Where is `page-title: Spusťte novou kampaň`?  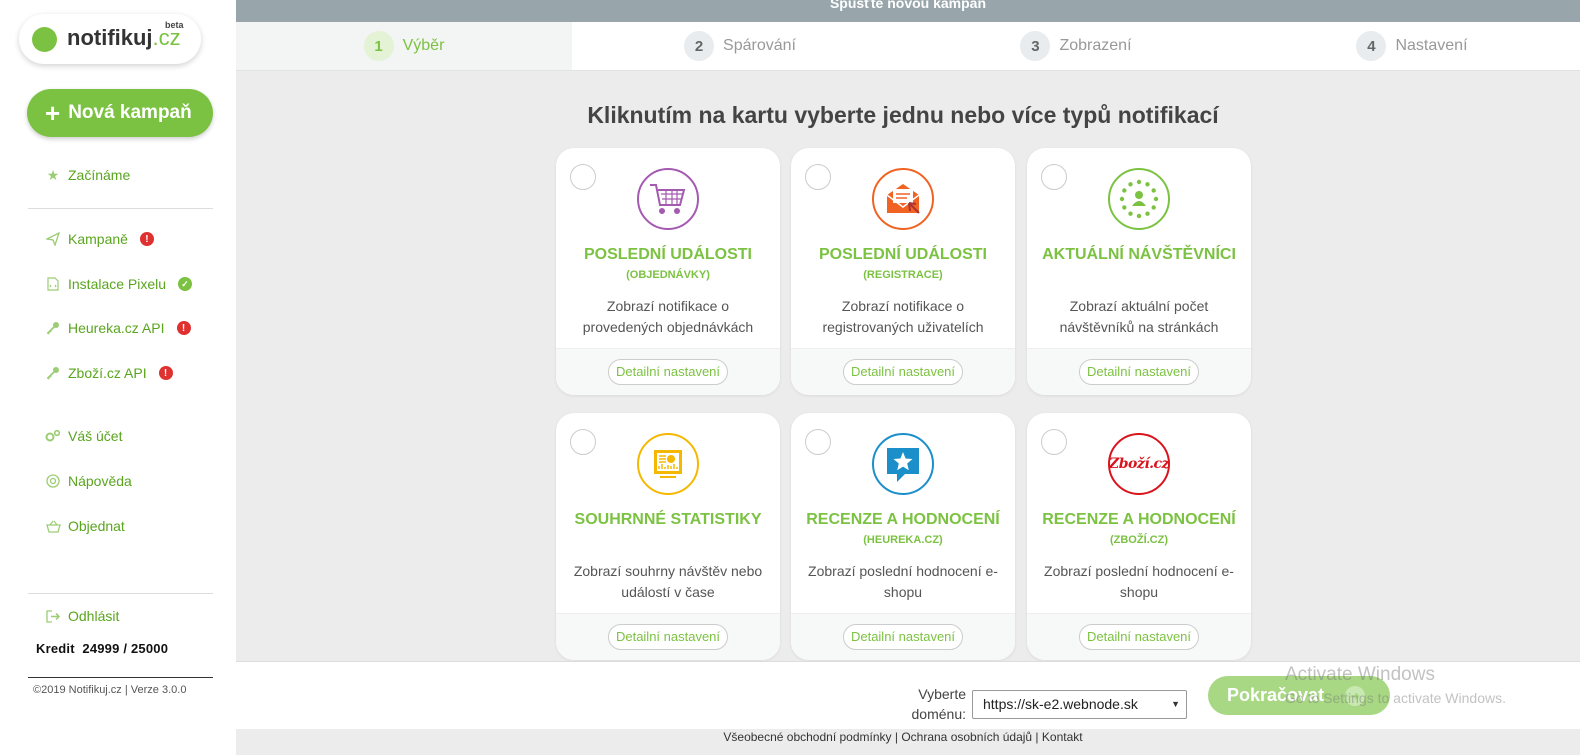 page-title: Spusťte novou kampaň is located at coordinates (908, 11).